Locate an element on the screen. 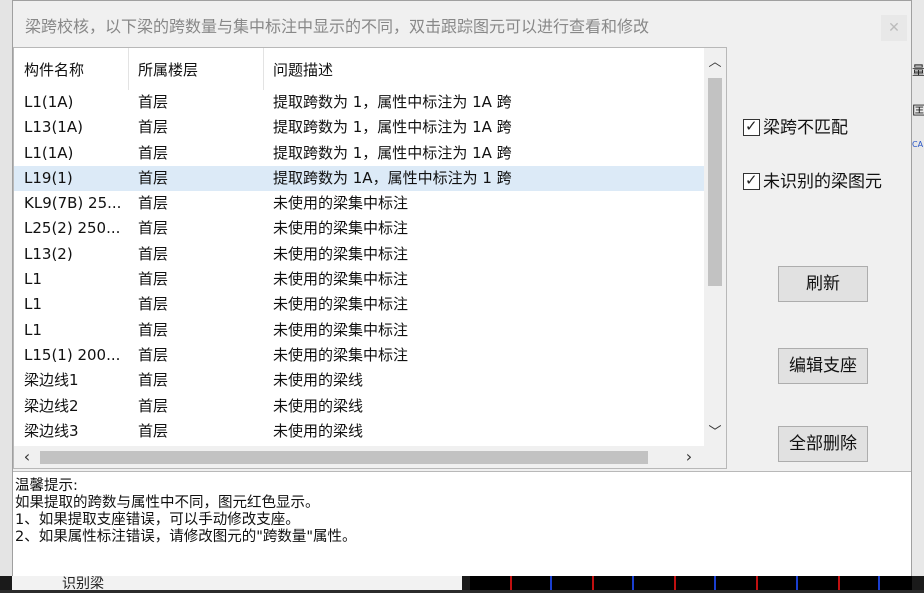  tips-line: 如果提取的跨数与属性中不同，图元红色显示。 is located at coordinates (167, 503).